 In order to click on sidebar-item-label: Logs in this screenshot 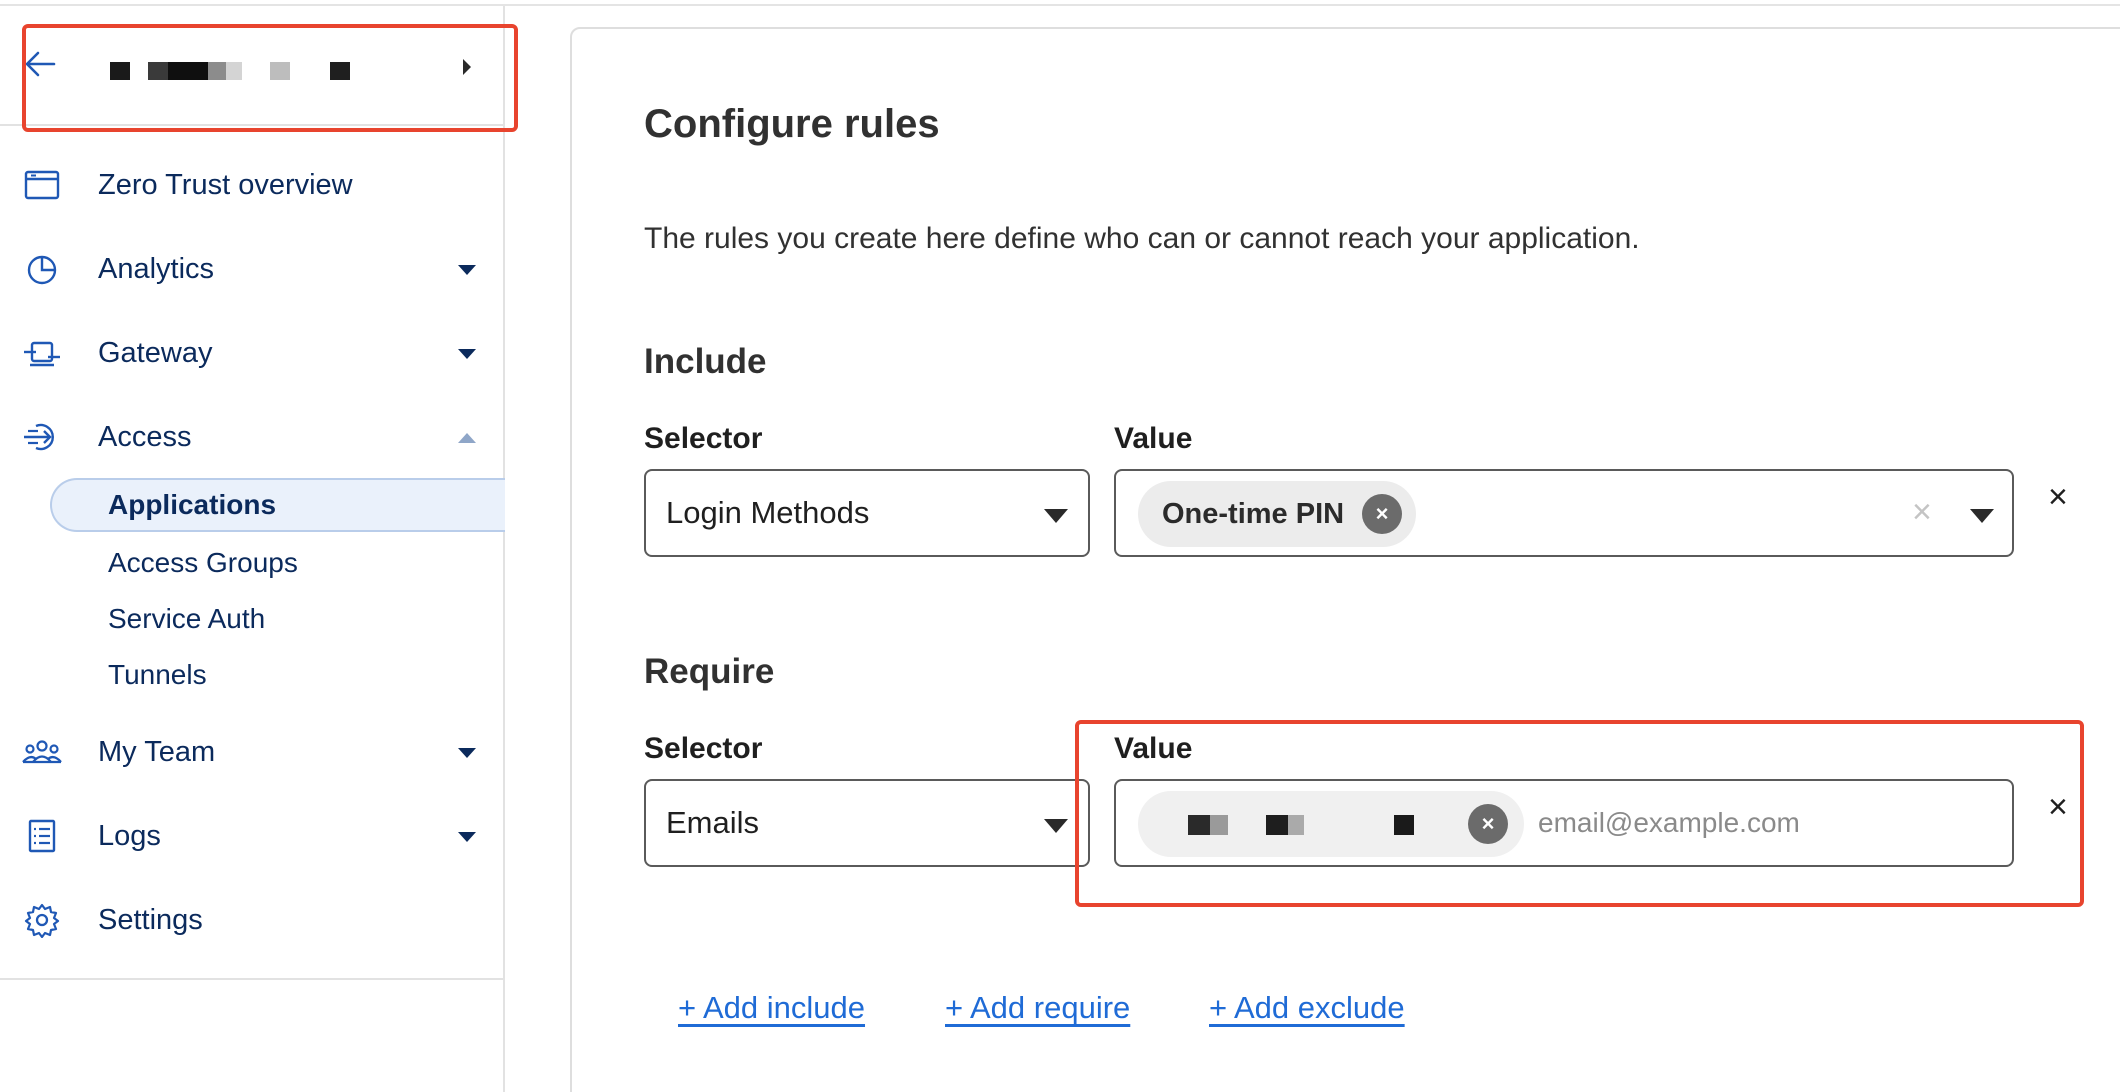, I will do `click(129, 835)`.